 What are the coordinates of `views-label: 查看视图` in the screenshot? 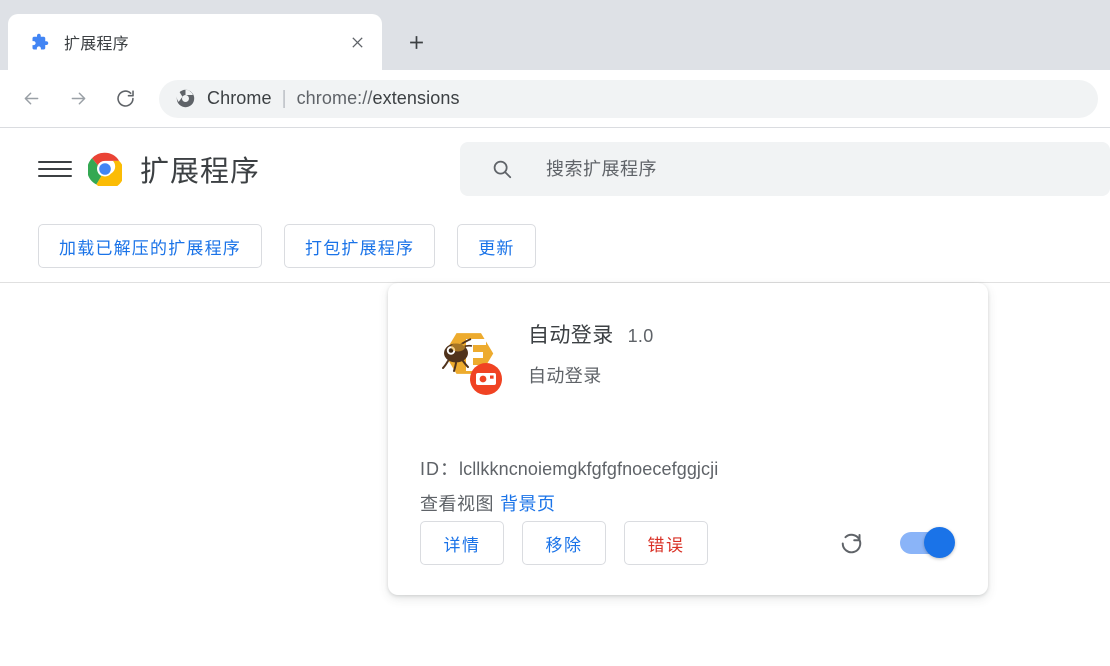 It's located at (457, 504).